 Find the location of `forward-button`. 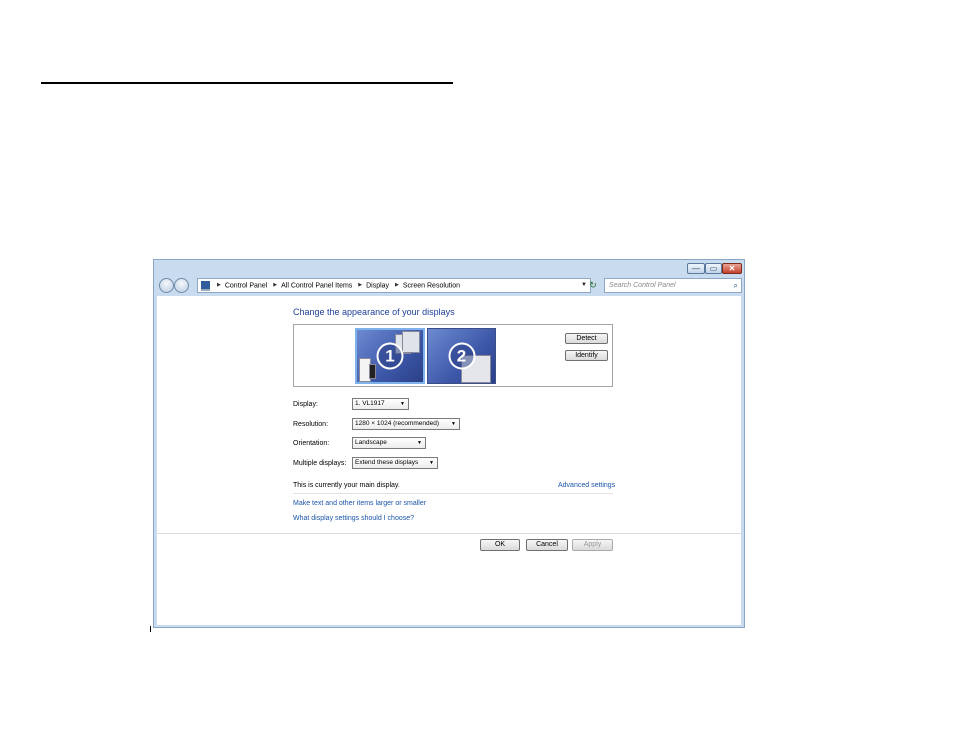

forward-button is located at coordinates (181, 285).